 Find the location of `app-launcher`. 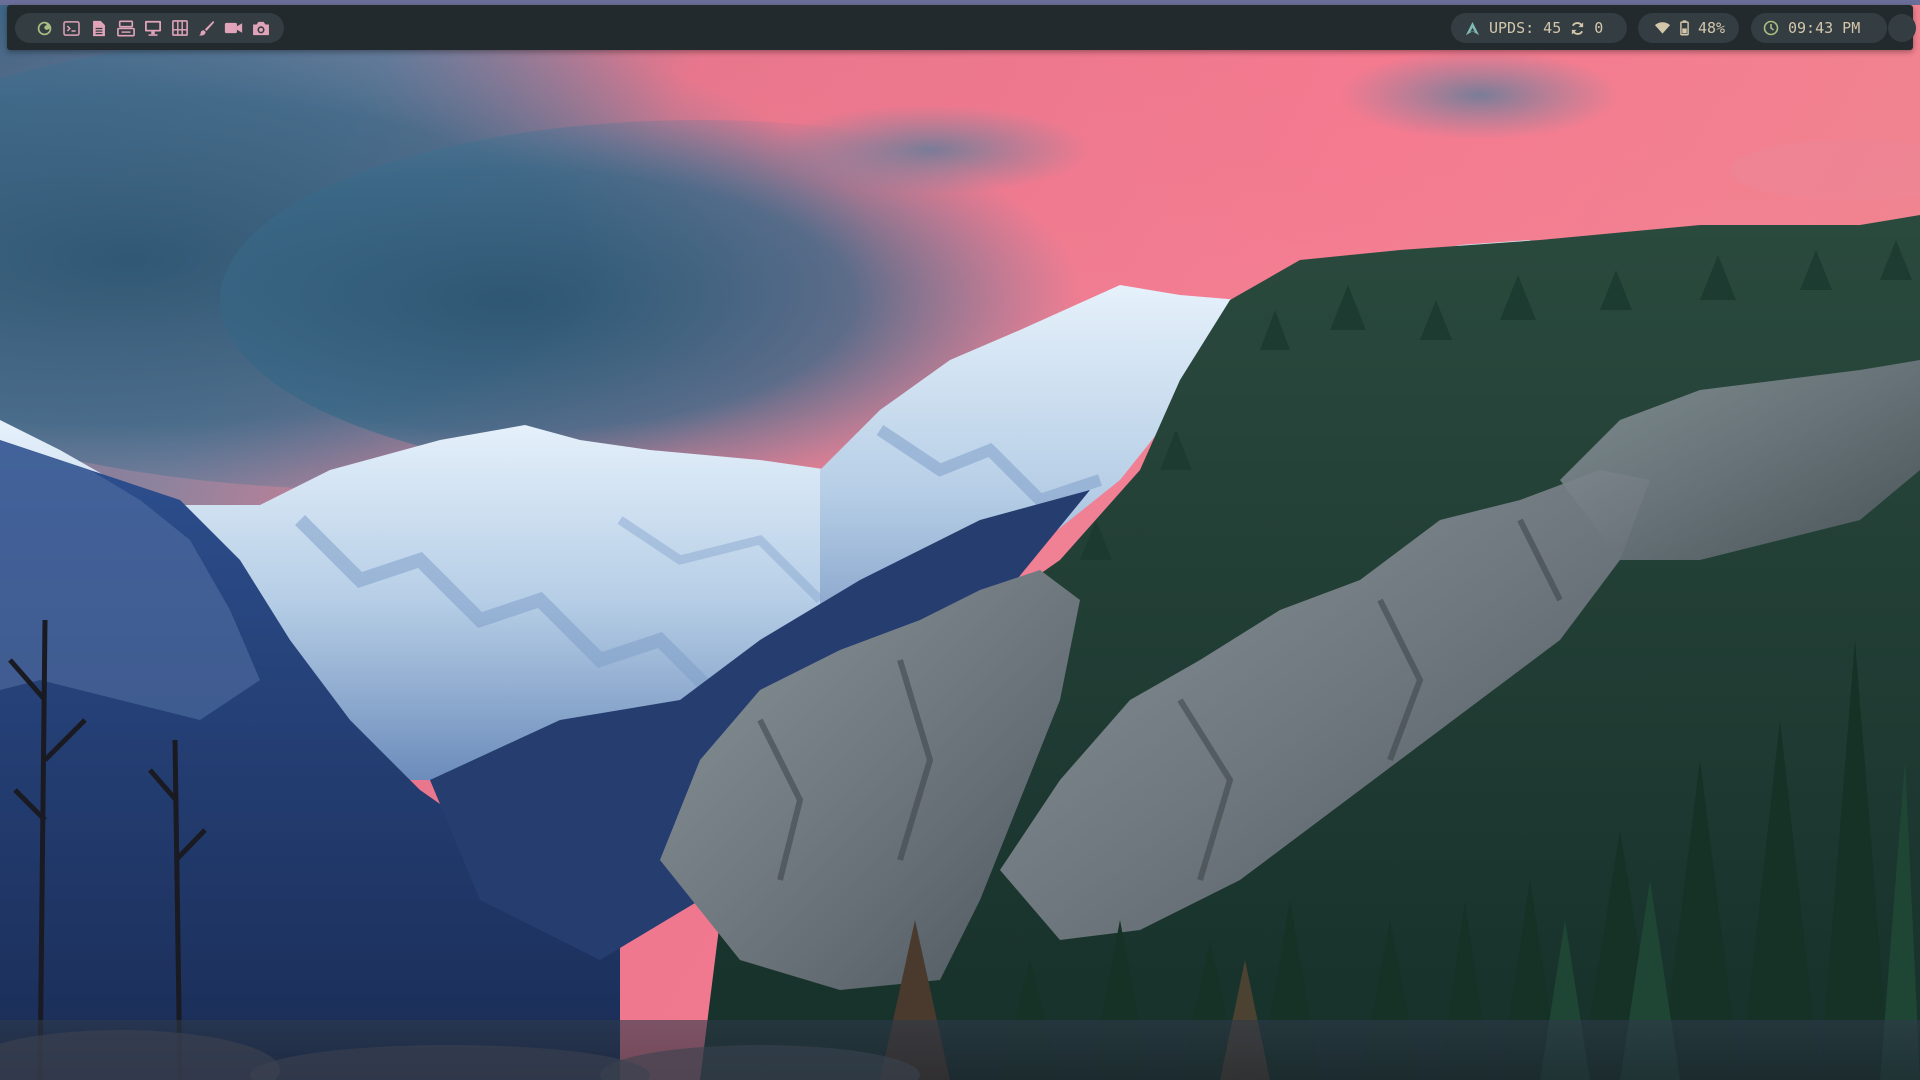

app-launcher is located at coordinates (149, 28).